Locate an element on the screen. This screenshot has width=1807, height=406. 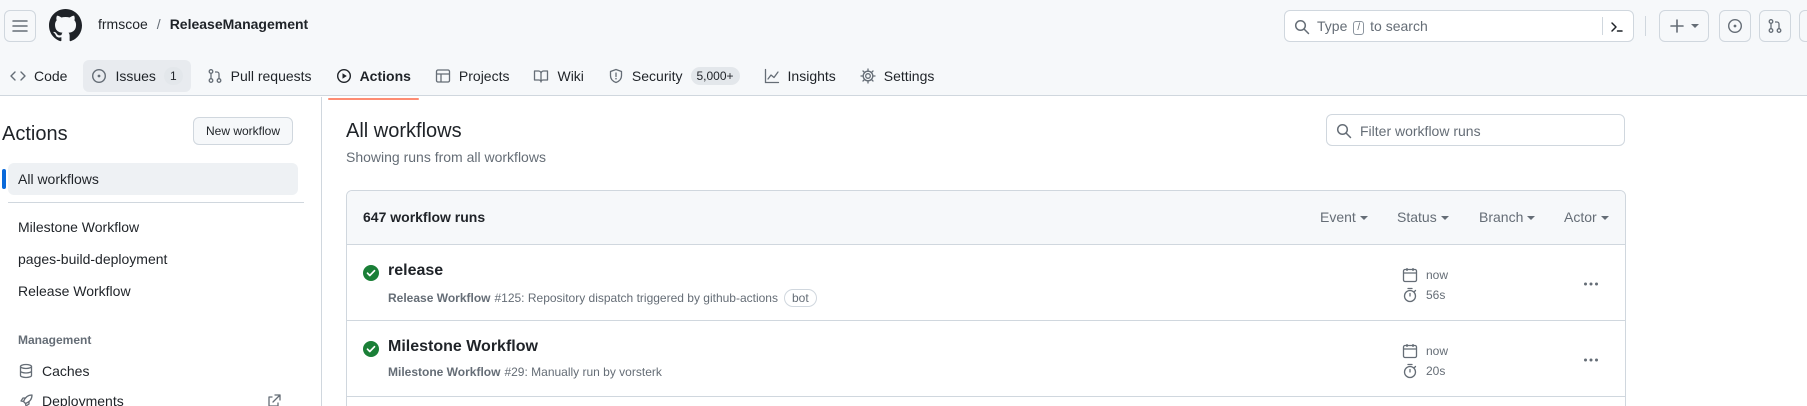
page-title: All workflows is located at coordinates (404, 131).